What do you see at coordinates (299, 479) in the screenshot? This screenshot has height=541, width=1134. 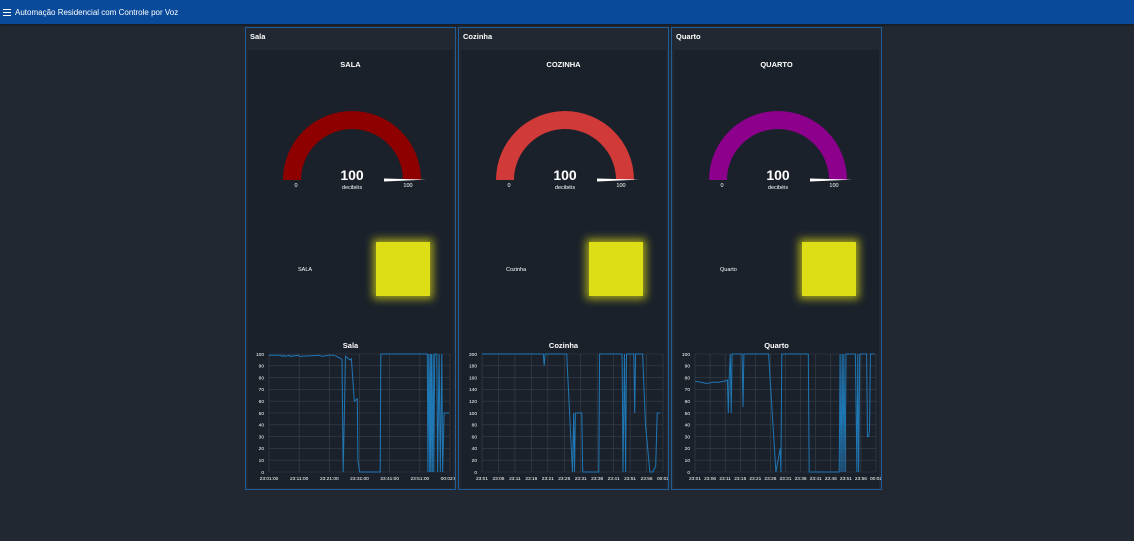 I see `x-tick-label: 23:11:00` at bounding box center [299, 479].